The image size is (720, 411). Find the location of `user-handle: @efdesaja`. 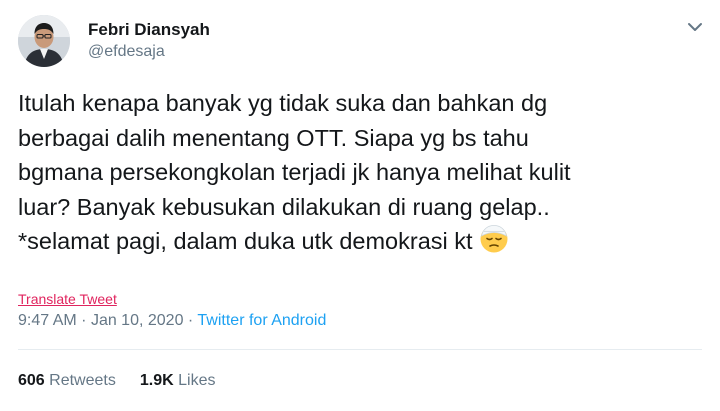

user-handle: @efdesaja is located at coordinates (126, 52).